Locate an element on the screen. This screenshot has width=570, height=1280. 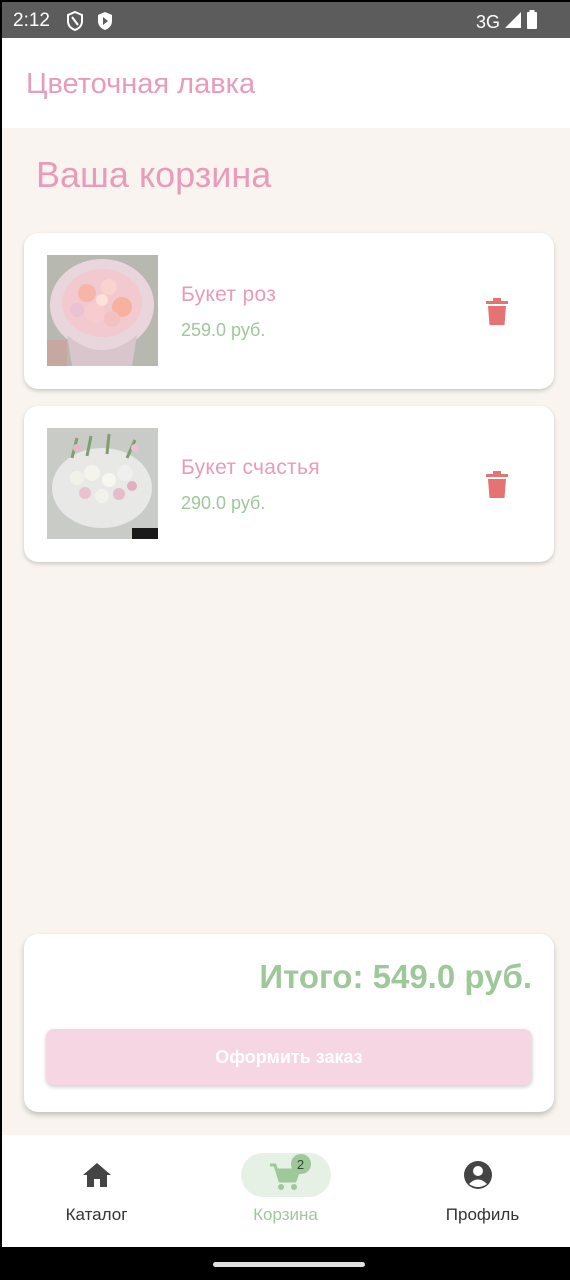
total-amount: Итого: 549.0 руб. is located at coordinates (395, 976).